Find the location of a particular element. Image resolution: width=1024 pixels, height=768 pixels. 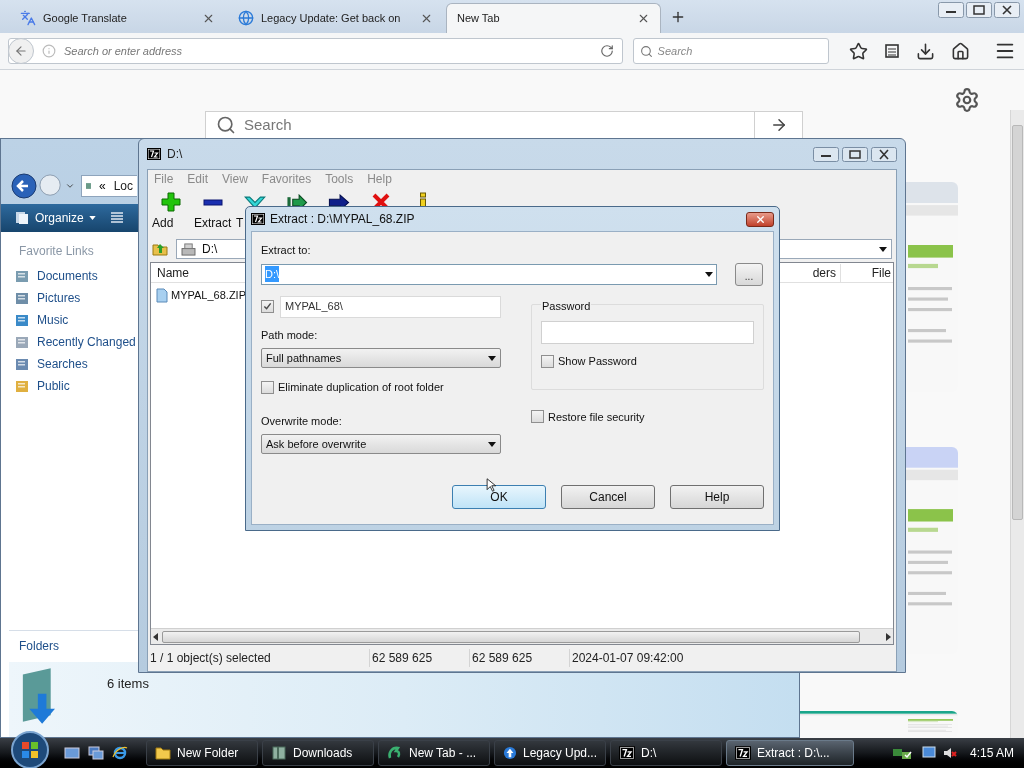

address-text: Loc is located at coordinates (123, 186).